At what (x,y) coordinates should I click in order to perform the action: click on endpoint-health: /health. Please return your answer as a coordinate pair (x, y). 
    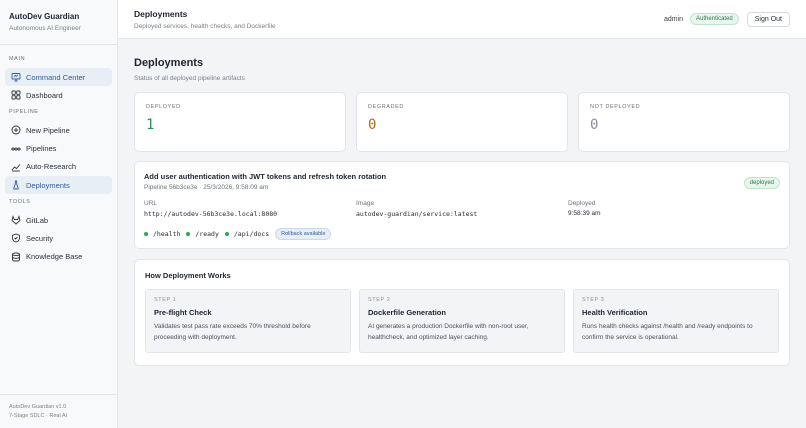
    Looking at the image, I should click on (162, 234).